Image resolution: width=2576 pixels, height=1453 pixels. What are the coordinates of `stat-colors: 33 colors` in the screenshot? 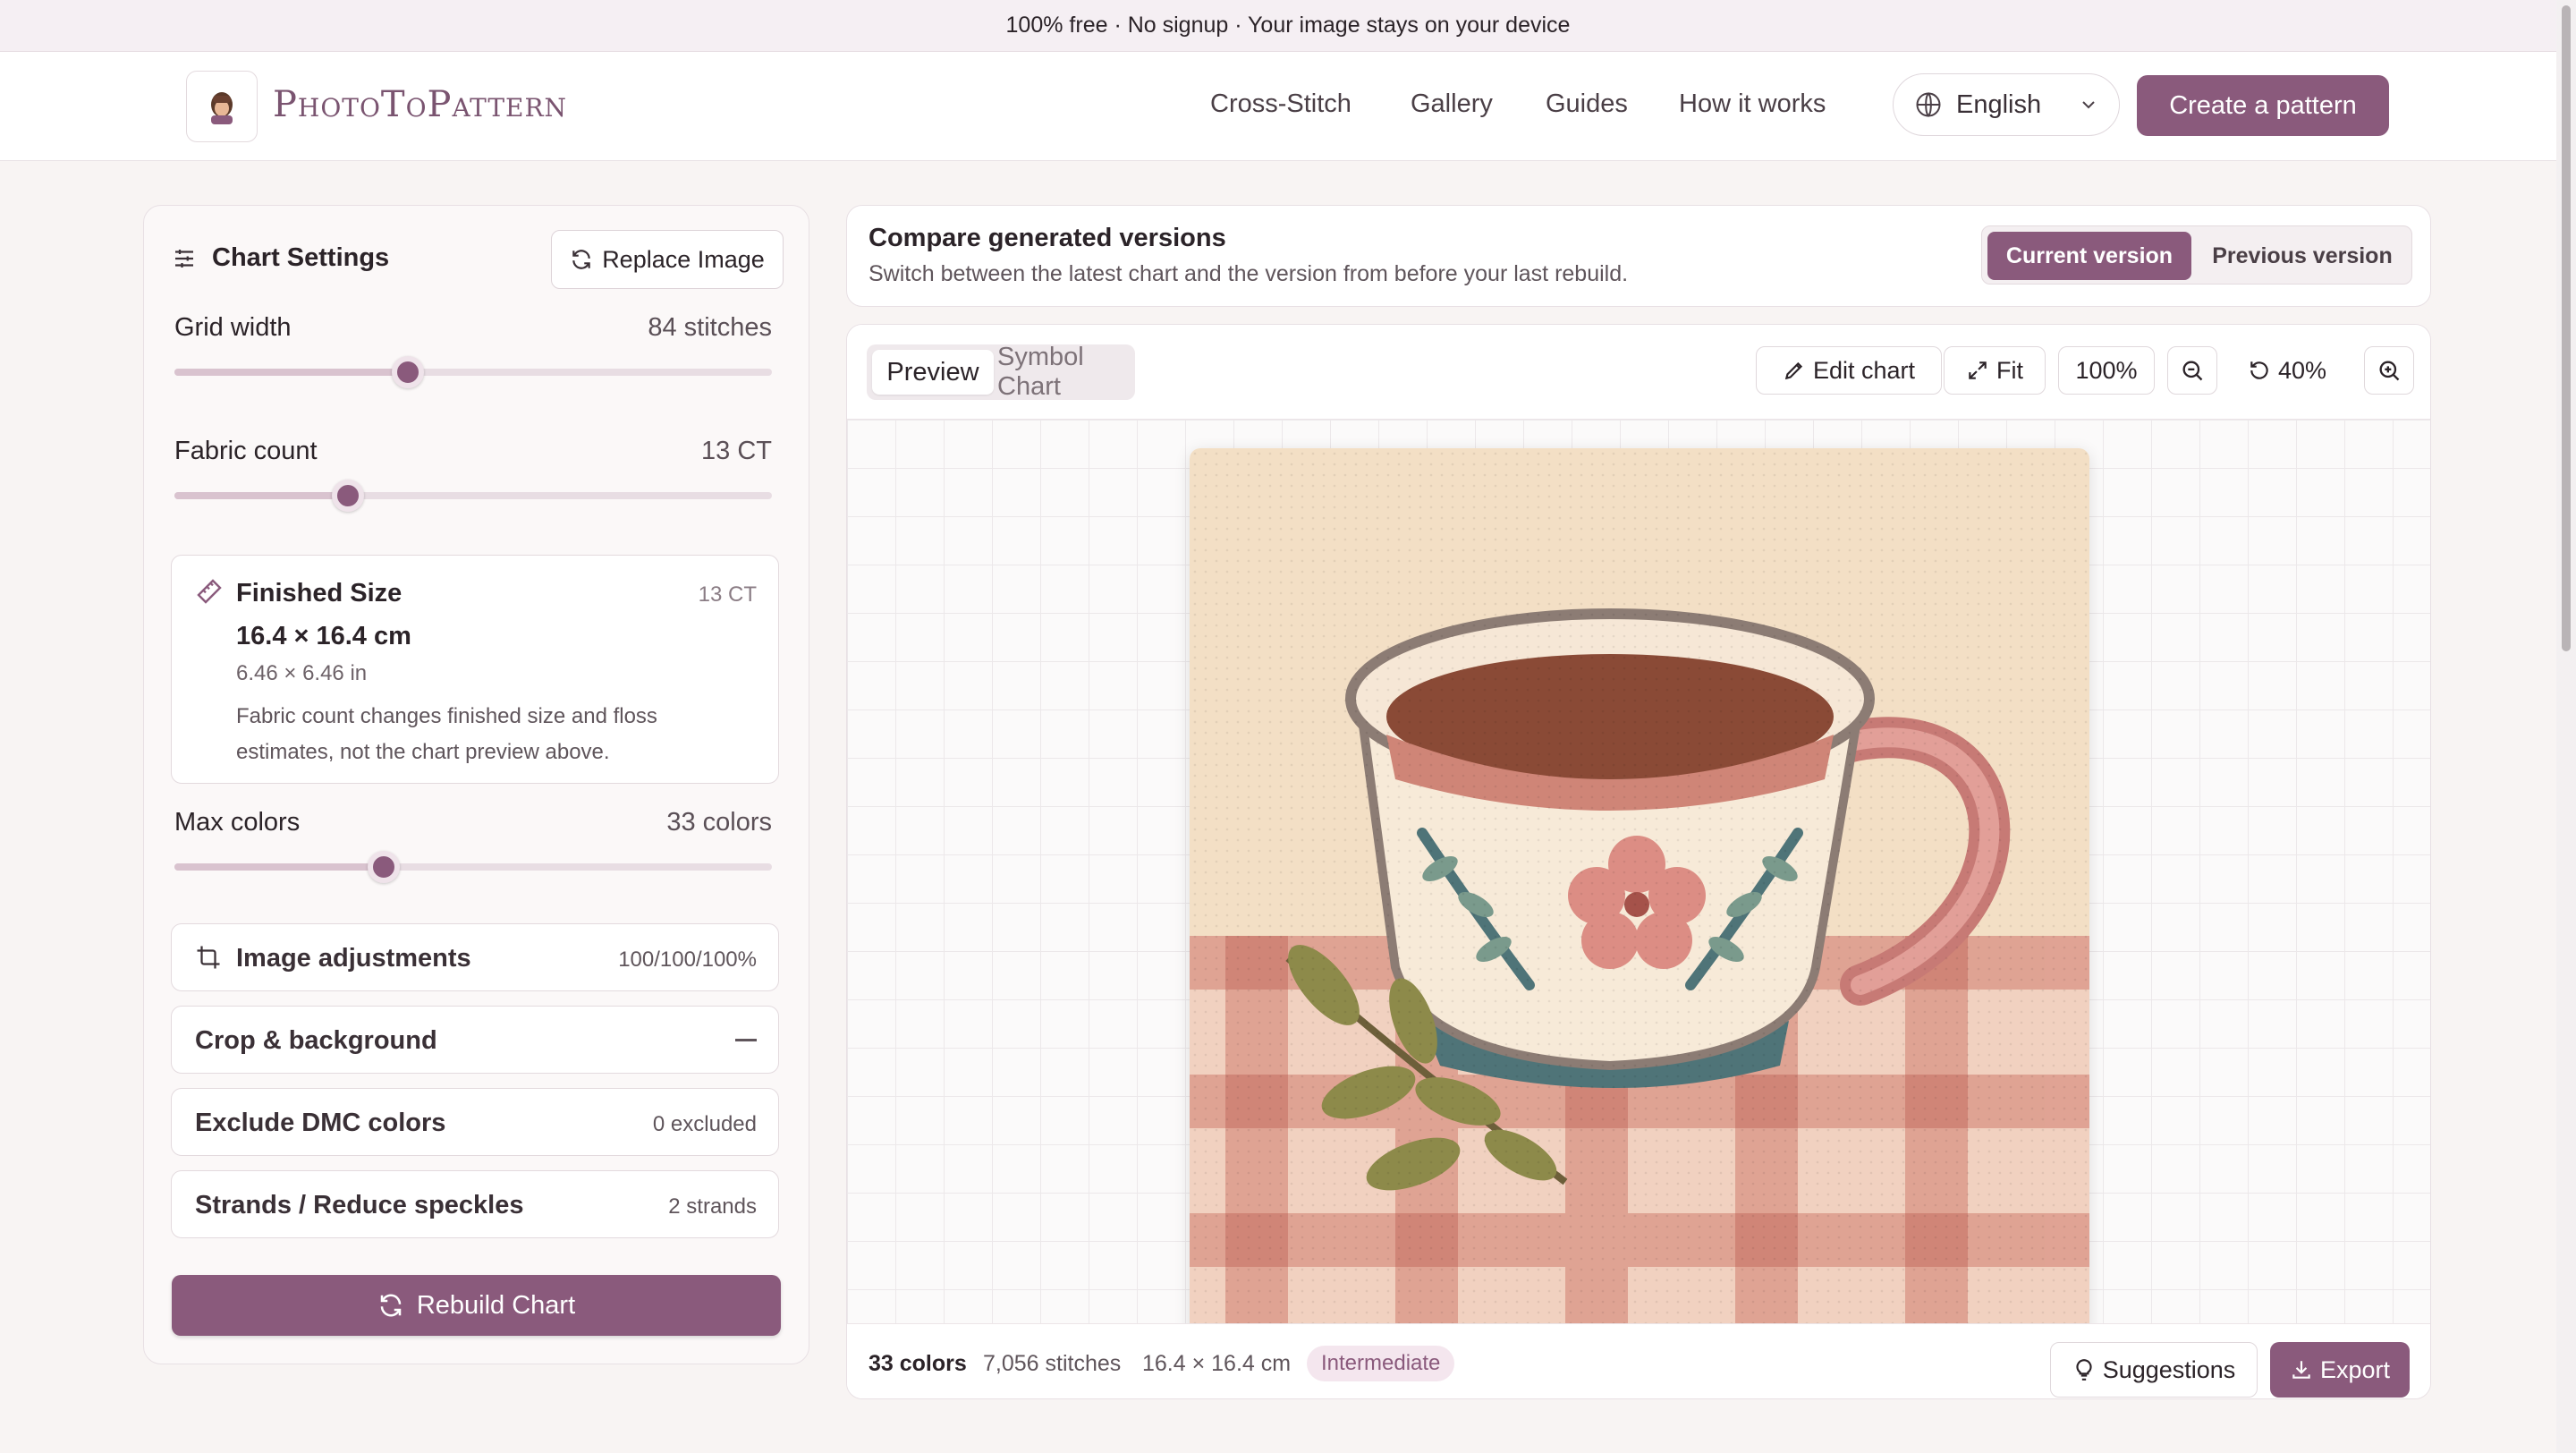 It's located at (918, 1363).